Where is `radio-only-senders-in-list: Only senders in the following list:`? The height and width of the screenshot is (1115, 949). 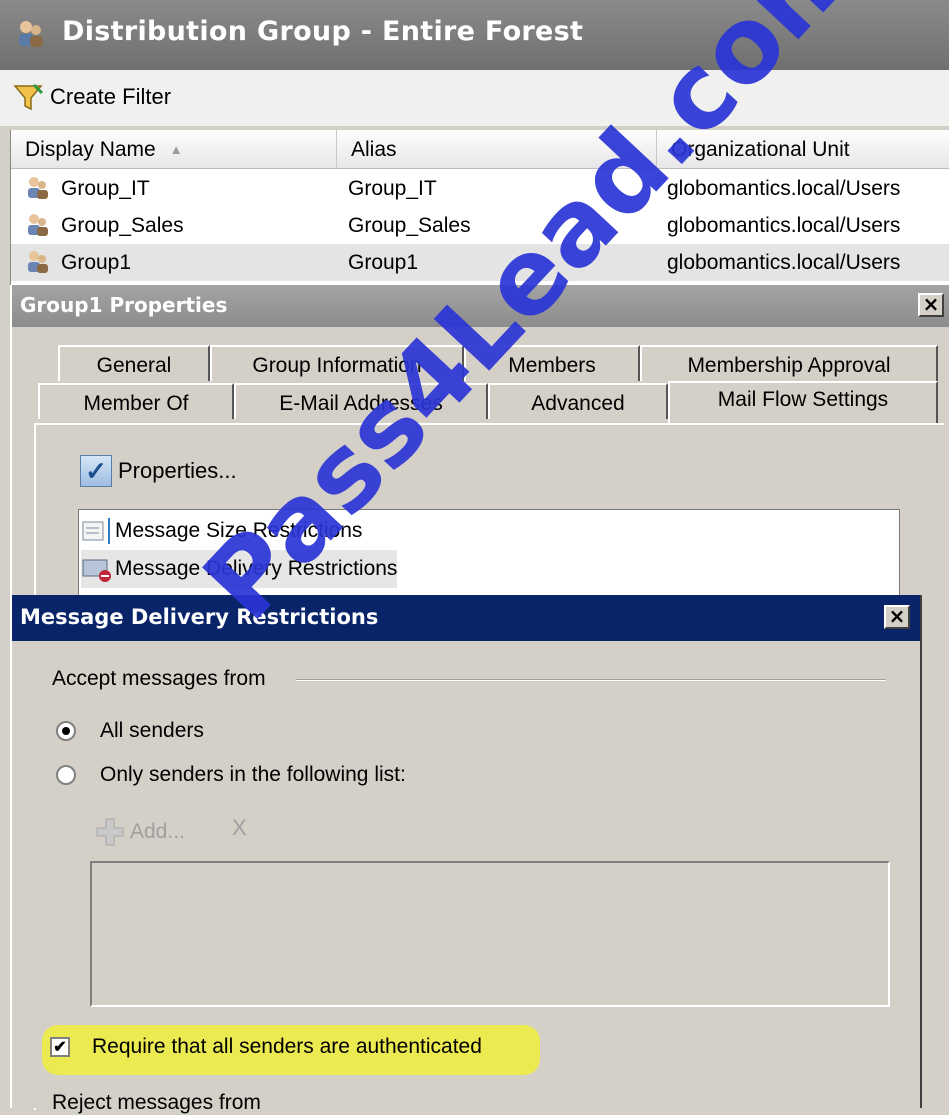 radio-only-senders-in-list: Only senders in the following list: is located at coordinates (231, 775).